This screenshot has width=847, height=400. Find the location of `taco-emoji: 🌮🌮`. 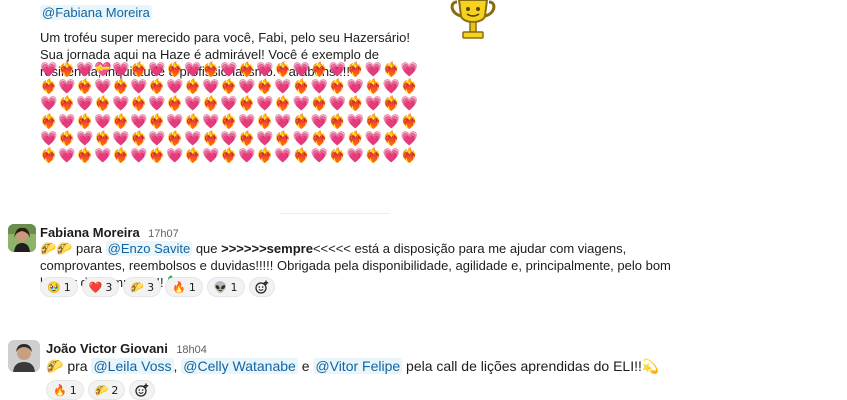

taco-emoji: 🌮🌮 is located at coordinates (56, 248).